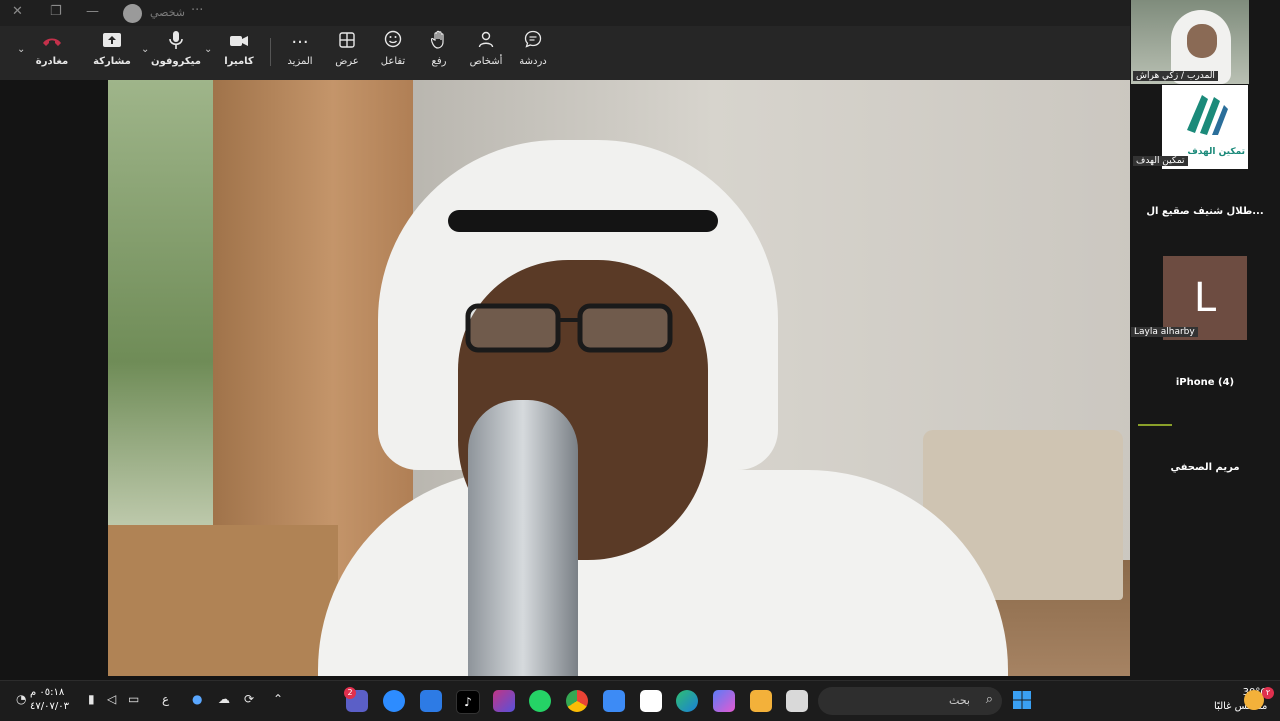  I want to click on leave-button: مغادرة, so click(52, 53).